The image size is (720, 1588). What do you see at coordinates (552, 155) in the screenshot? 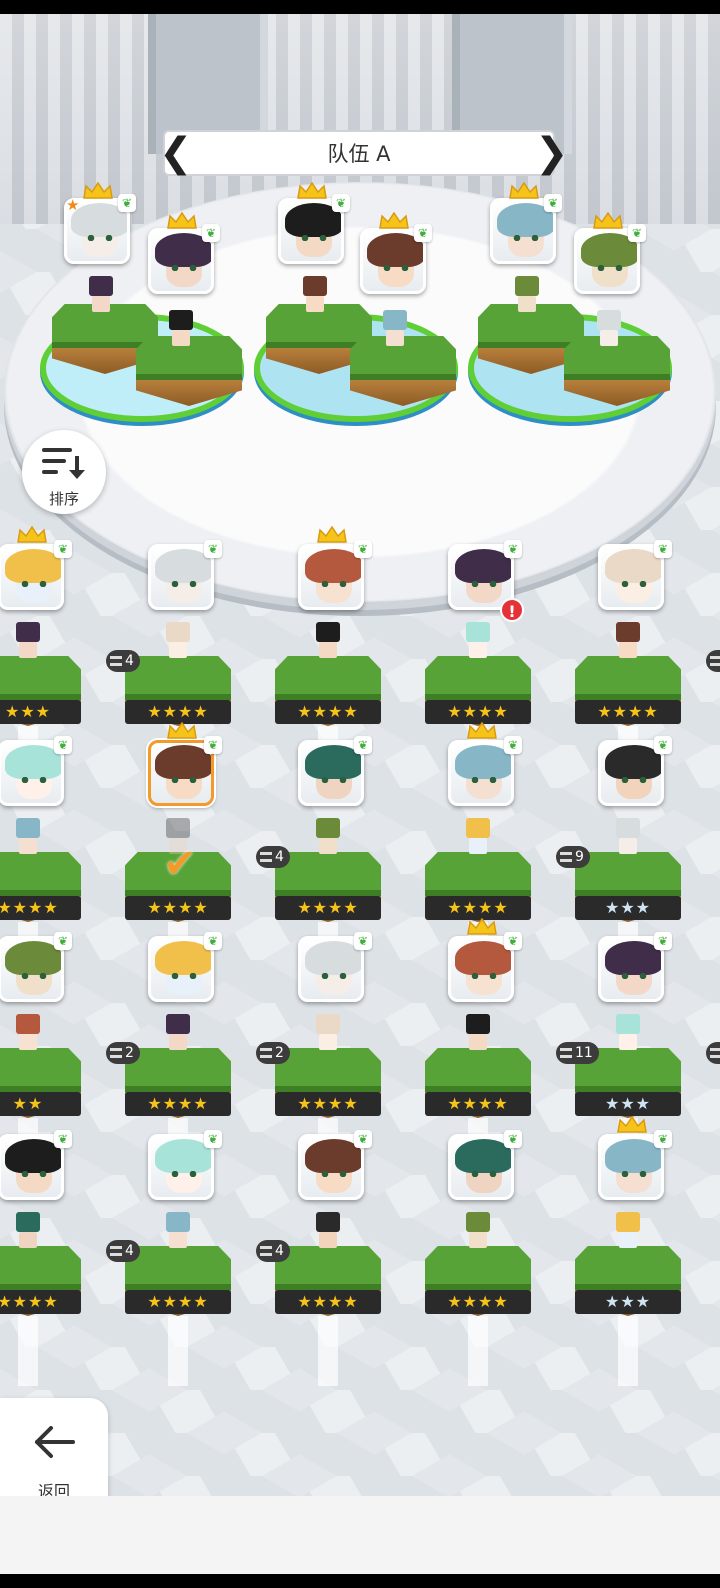
I see `next-team-button: ❯` at bounding box center [552, 155].